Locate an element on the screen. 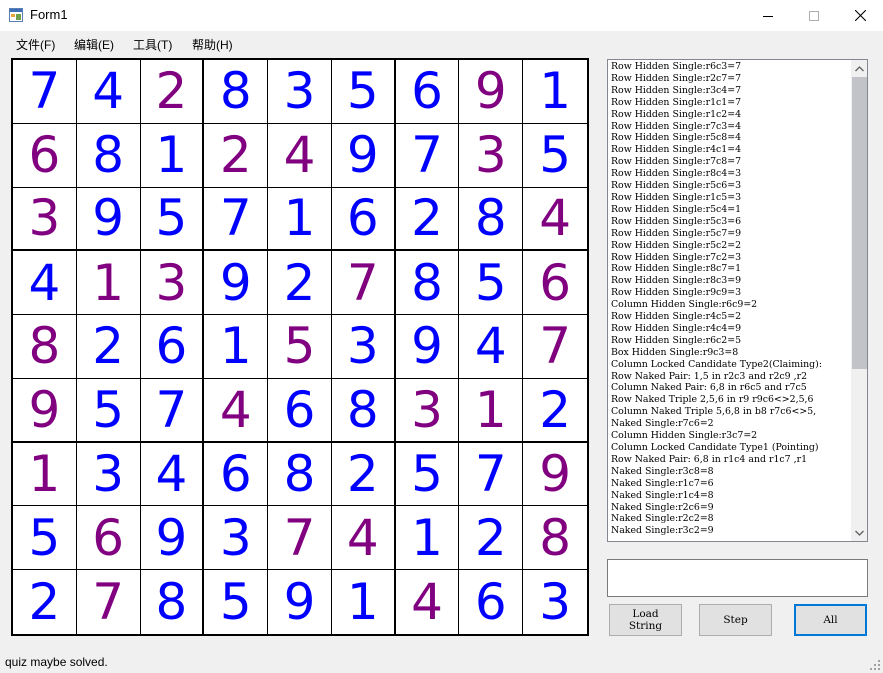 The image size is (883, 673). log-entry: Column Naked Pair: 6,8 in r6c5 and r7c5 is located at coordinates (730, 388).